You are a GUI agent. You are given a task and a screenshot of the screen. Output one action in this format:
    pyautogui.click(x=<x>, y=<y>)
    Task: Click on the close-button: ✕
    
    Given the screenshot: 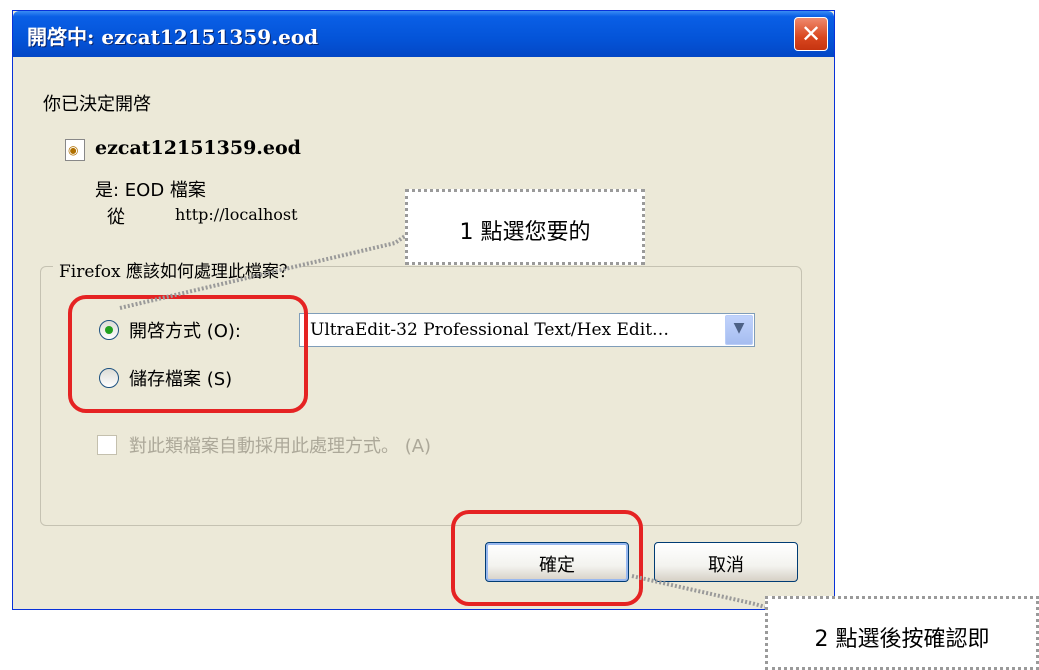 What is the action you would take?
    pyautogui.click(x=811, y=34)
    